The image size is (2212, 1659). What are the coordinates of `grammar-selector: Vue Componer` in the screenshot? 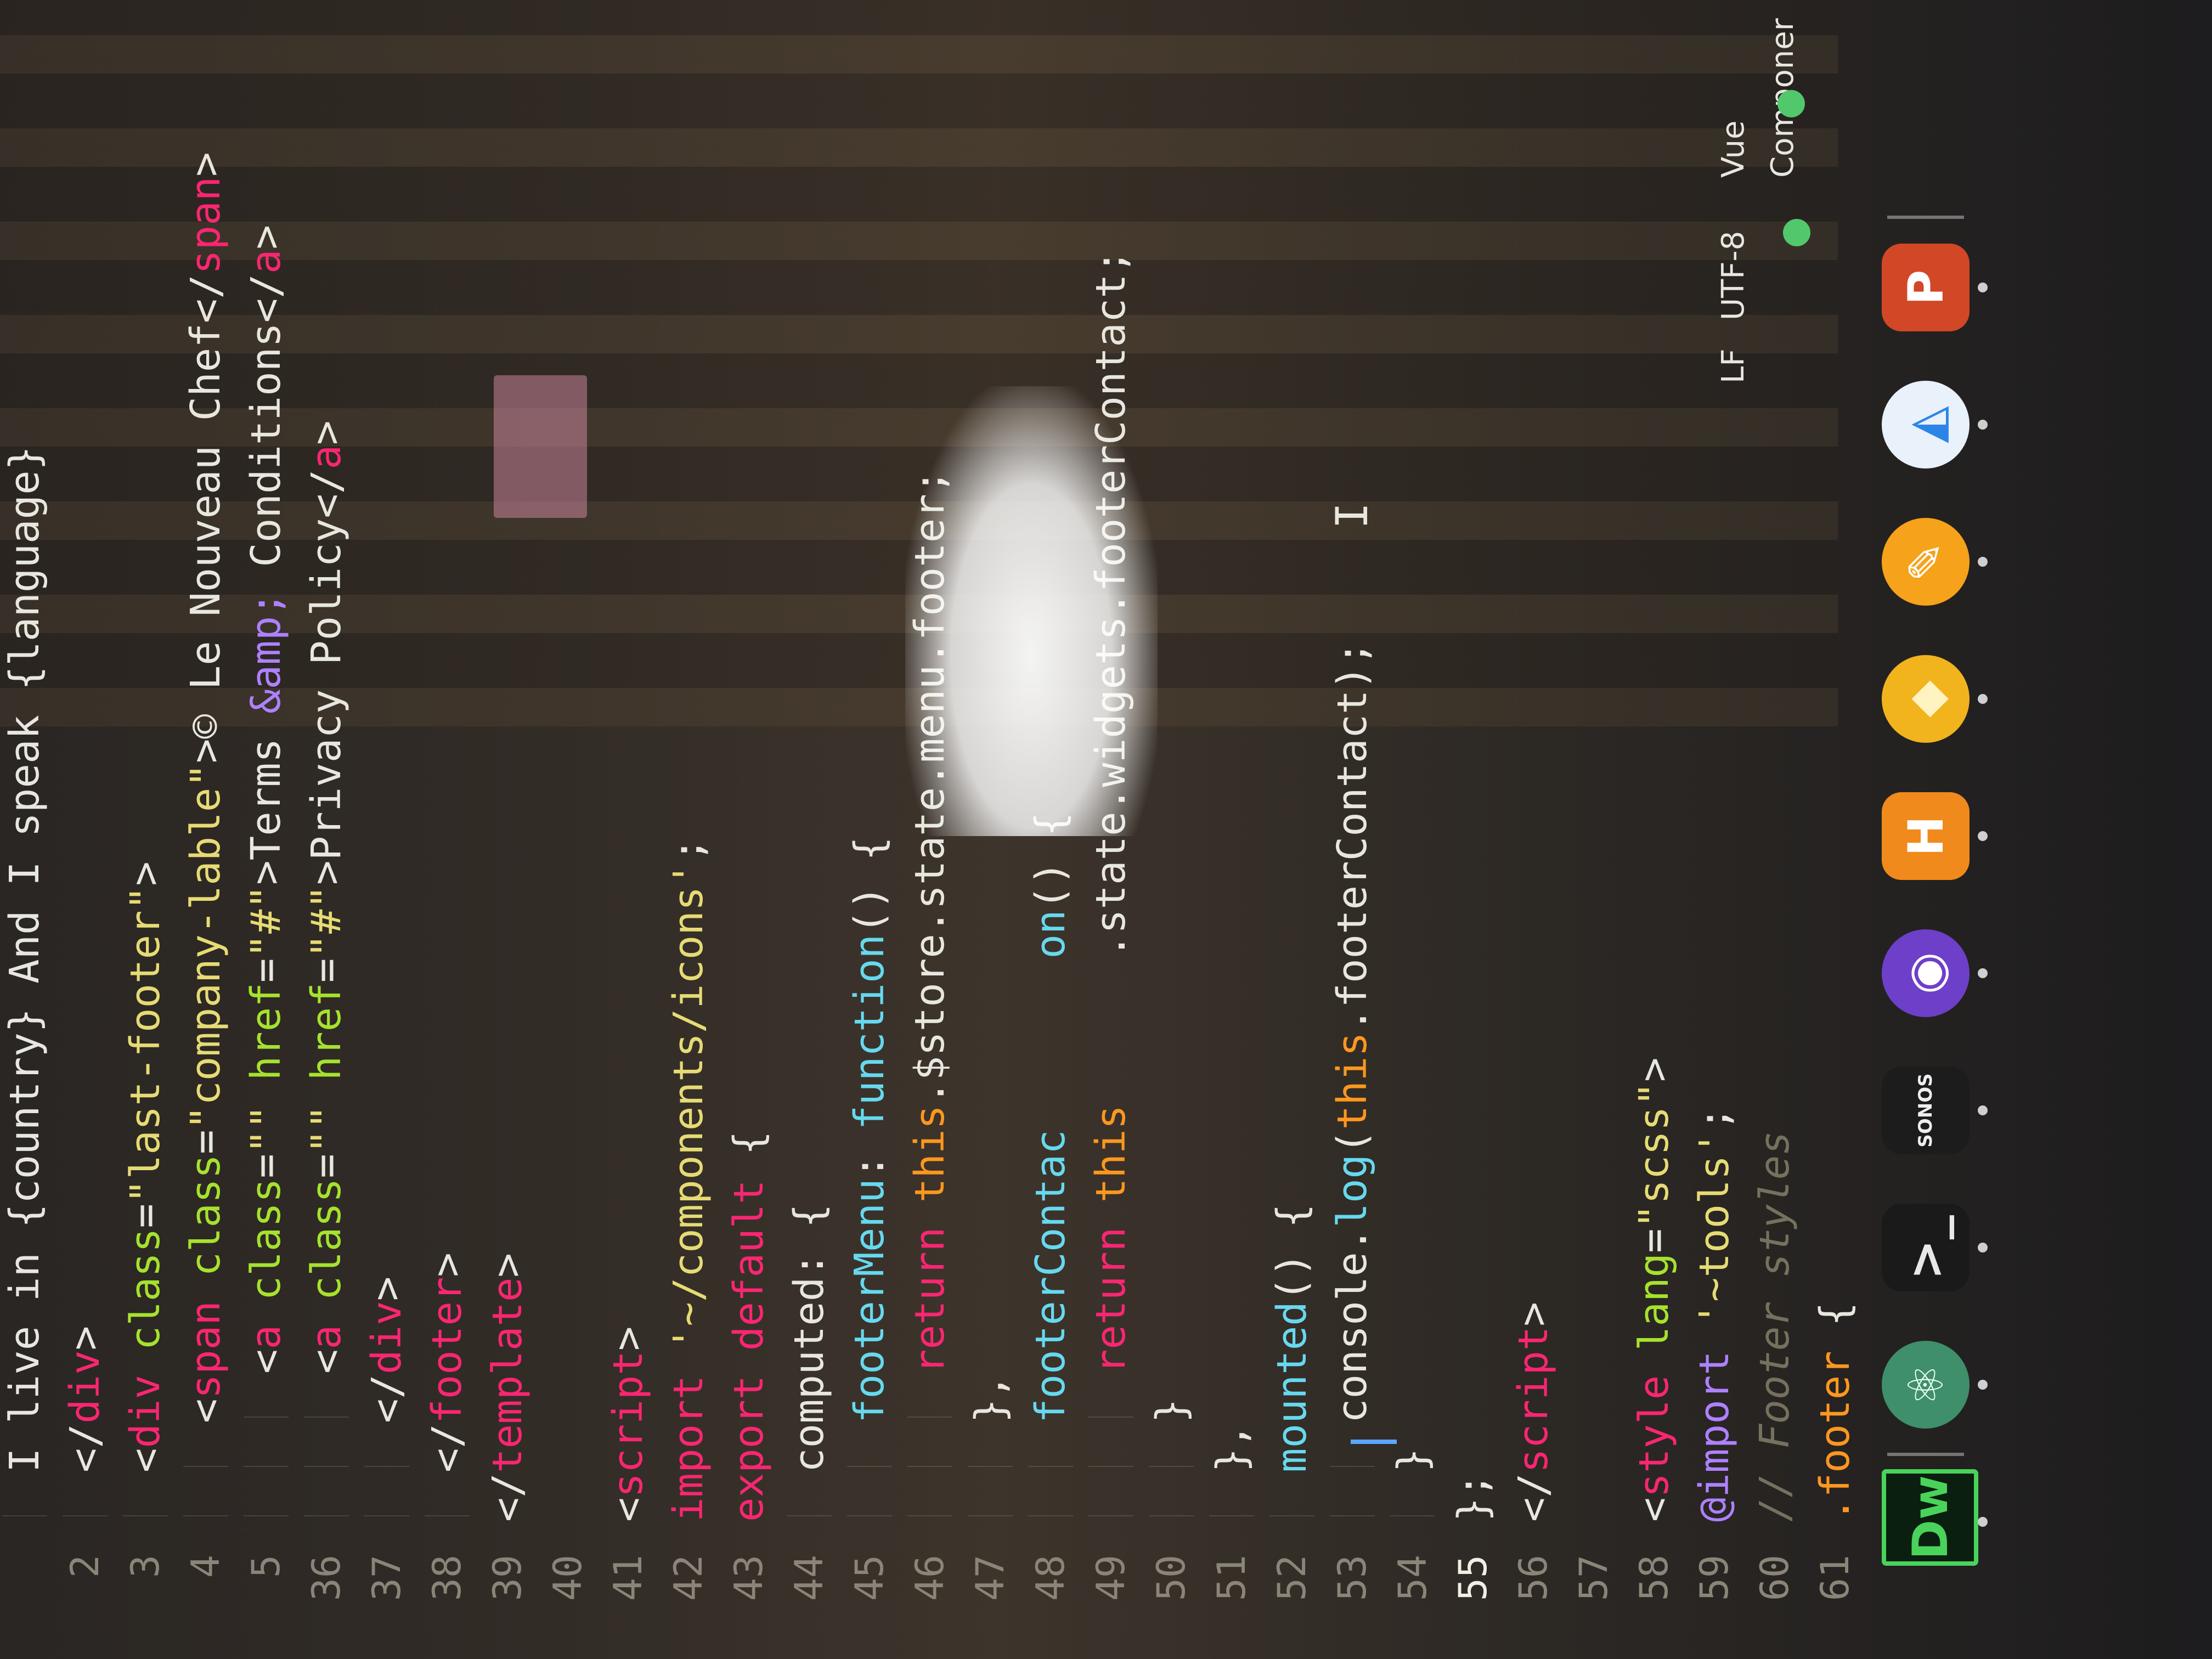 It's located at (1758, 89).